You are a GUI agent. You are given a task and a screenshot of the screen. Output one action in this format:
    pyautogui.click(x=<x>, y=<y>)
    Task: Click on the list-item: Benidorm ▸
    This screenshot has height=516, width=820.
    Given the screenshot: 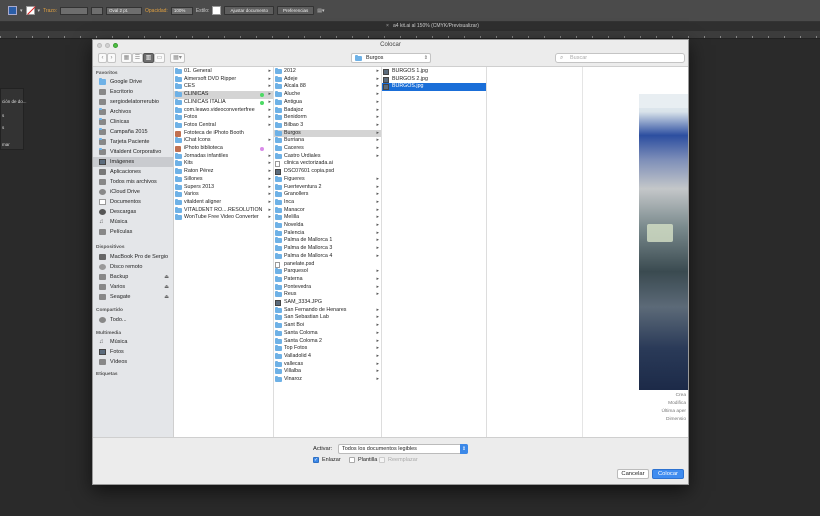 What is the action you would take?
    pyautogui.click(x=327, y=118)
    